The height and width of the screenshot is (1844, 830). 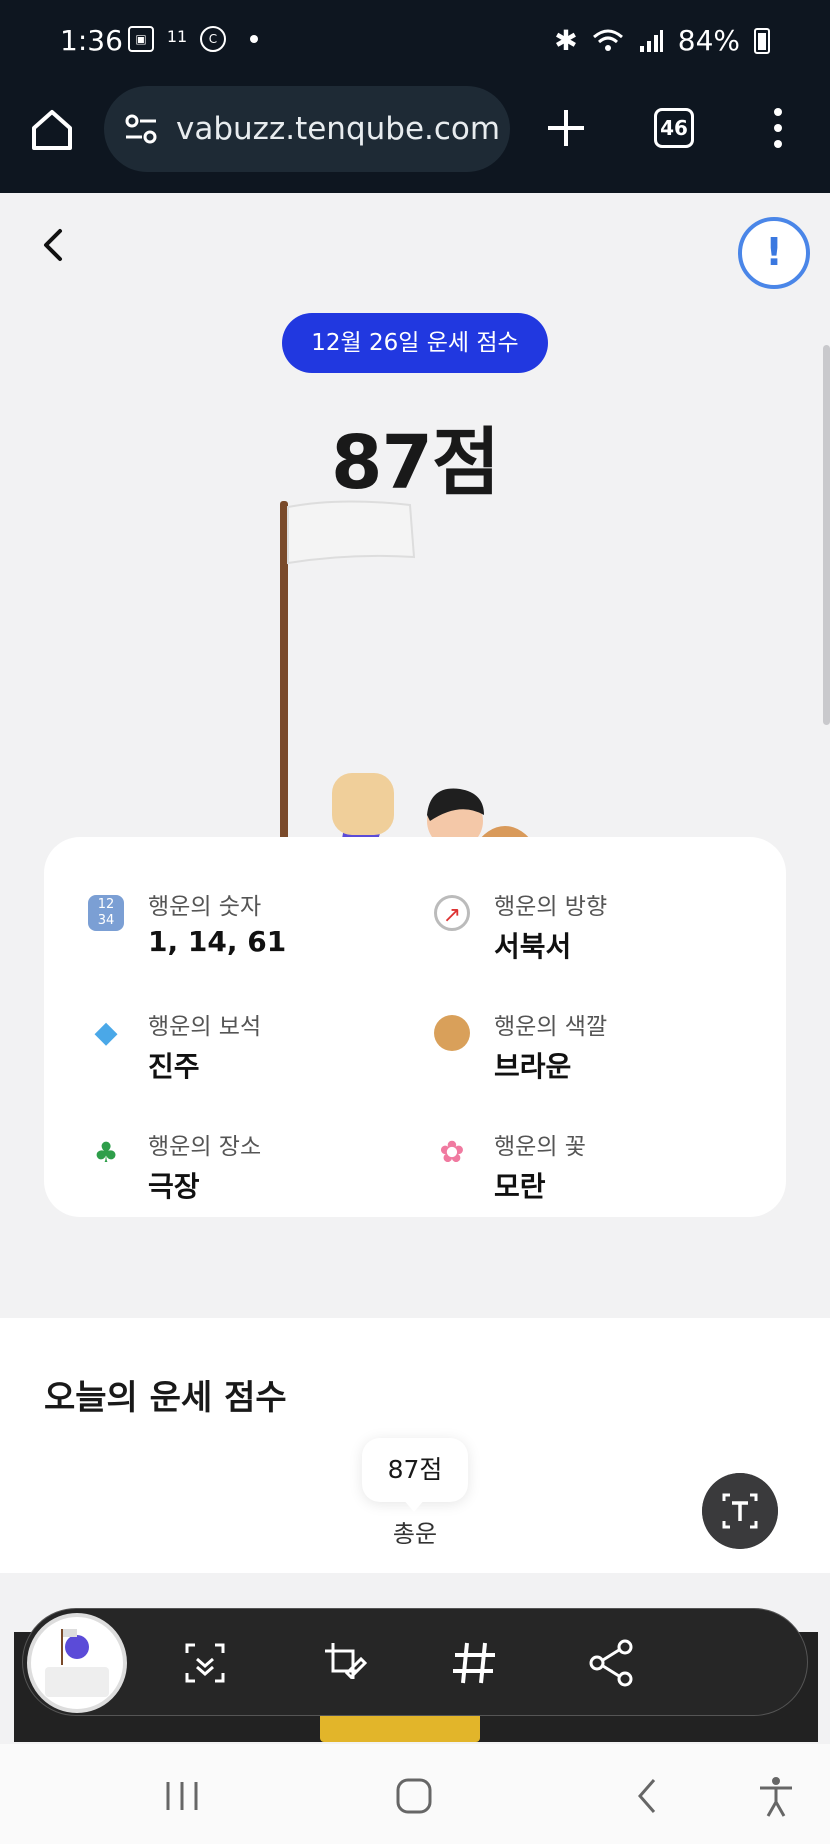 I want to click on lucky-number: 12 34 행운의 숫자 1, 14, 61, so click(x=248, y=927).